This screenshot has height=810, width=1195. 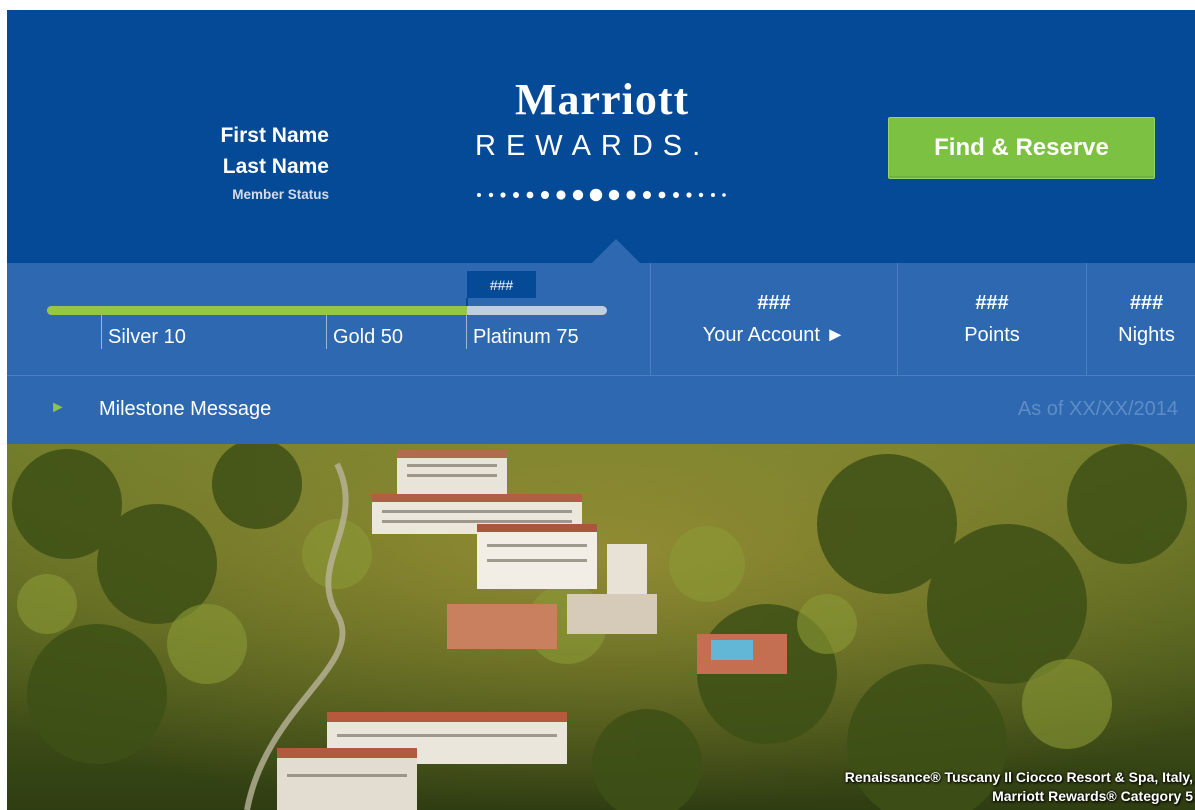 I want to click on member-first-name: First Name, so click(x=274, y=135).